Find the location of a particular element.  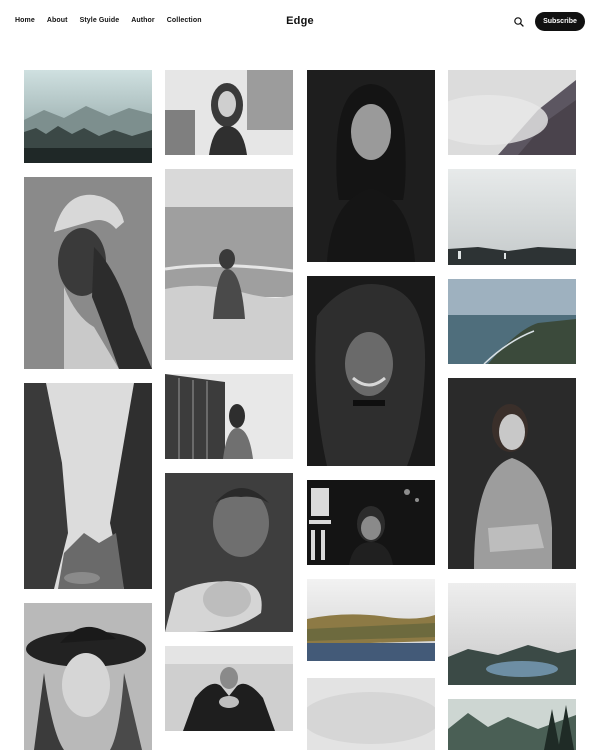

photo-smiling-woman is located at coordinates (371, 371).